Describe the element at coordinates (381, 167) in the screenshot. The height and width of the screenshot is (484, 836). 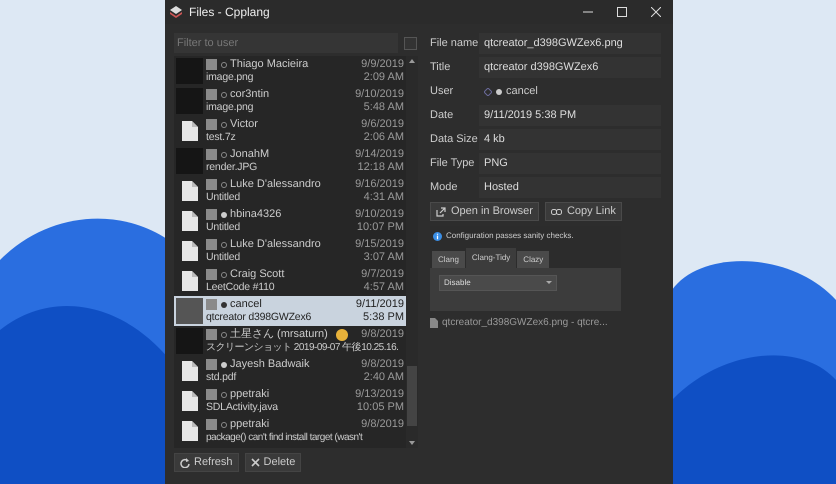
I see `file-time: 12:18 AM` at that location.